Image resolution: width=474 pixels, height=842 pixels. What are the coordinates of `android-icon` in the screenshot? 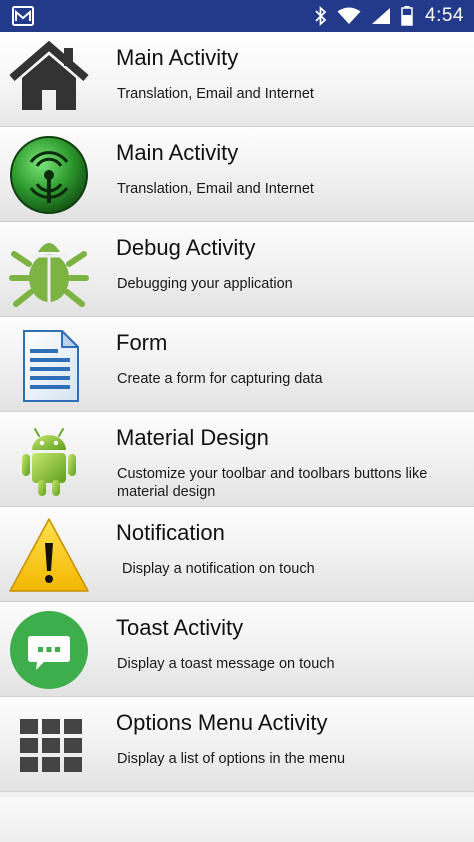 It's located at (49, 462).